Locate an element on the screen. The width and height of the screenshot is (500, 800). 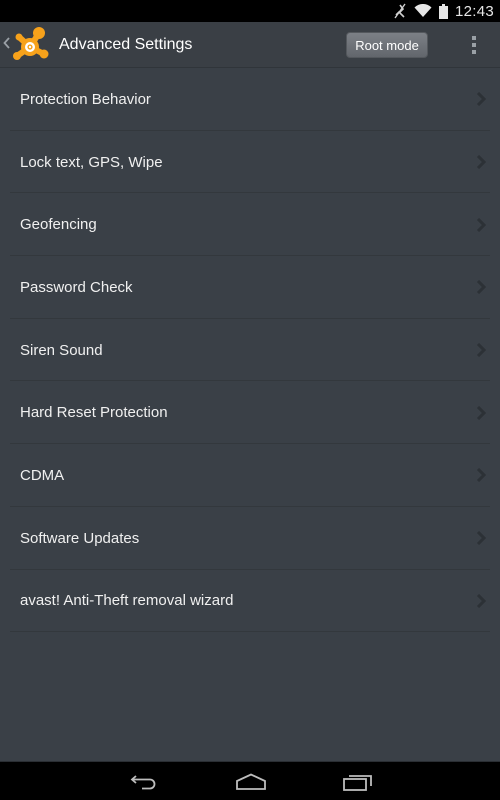
status-bar: 12:43 is located at coordinates (250, 11).